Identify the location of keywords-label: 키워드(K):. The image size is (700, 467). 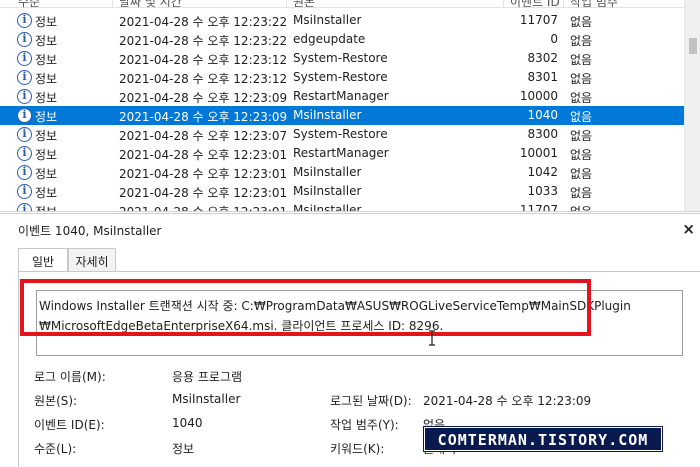
(357, 449).